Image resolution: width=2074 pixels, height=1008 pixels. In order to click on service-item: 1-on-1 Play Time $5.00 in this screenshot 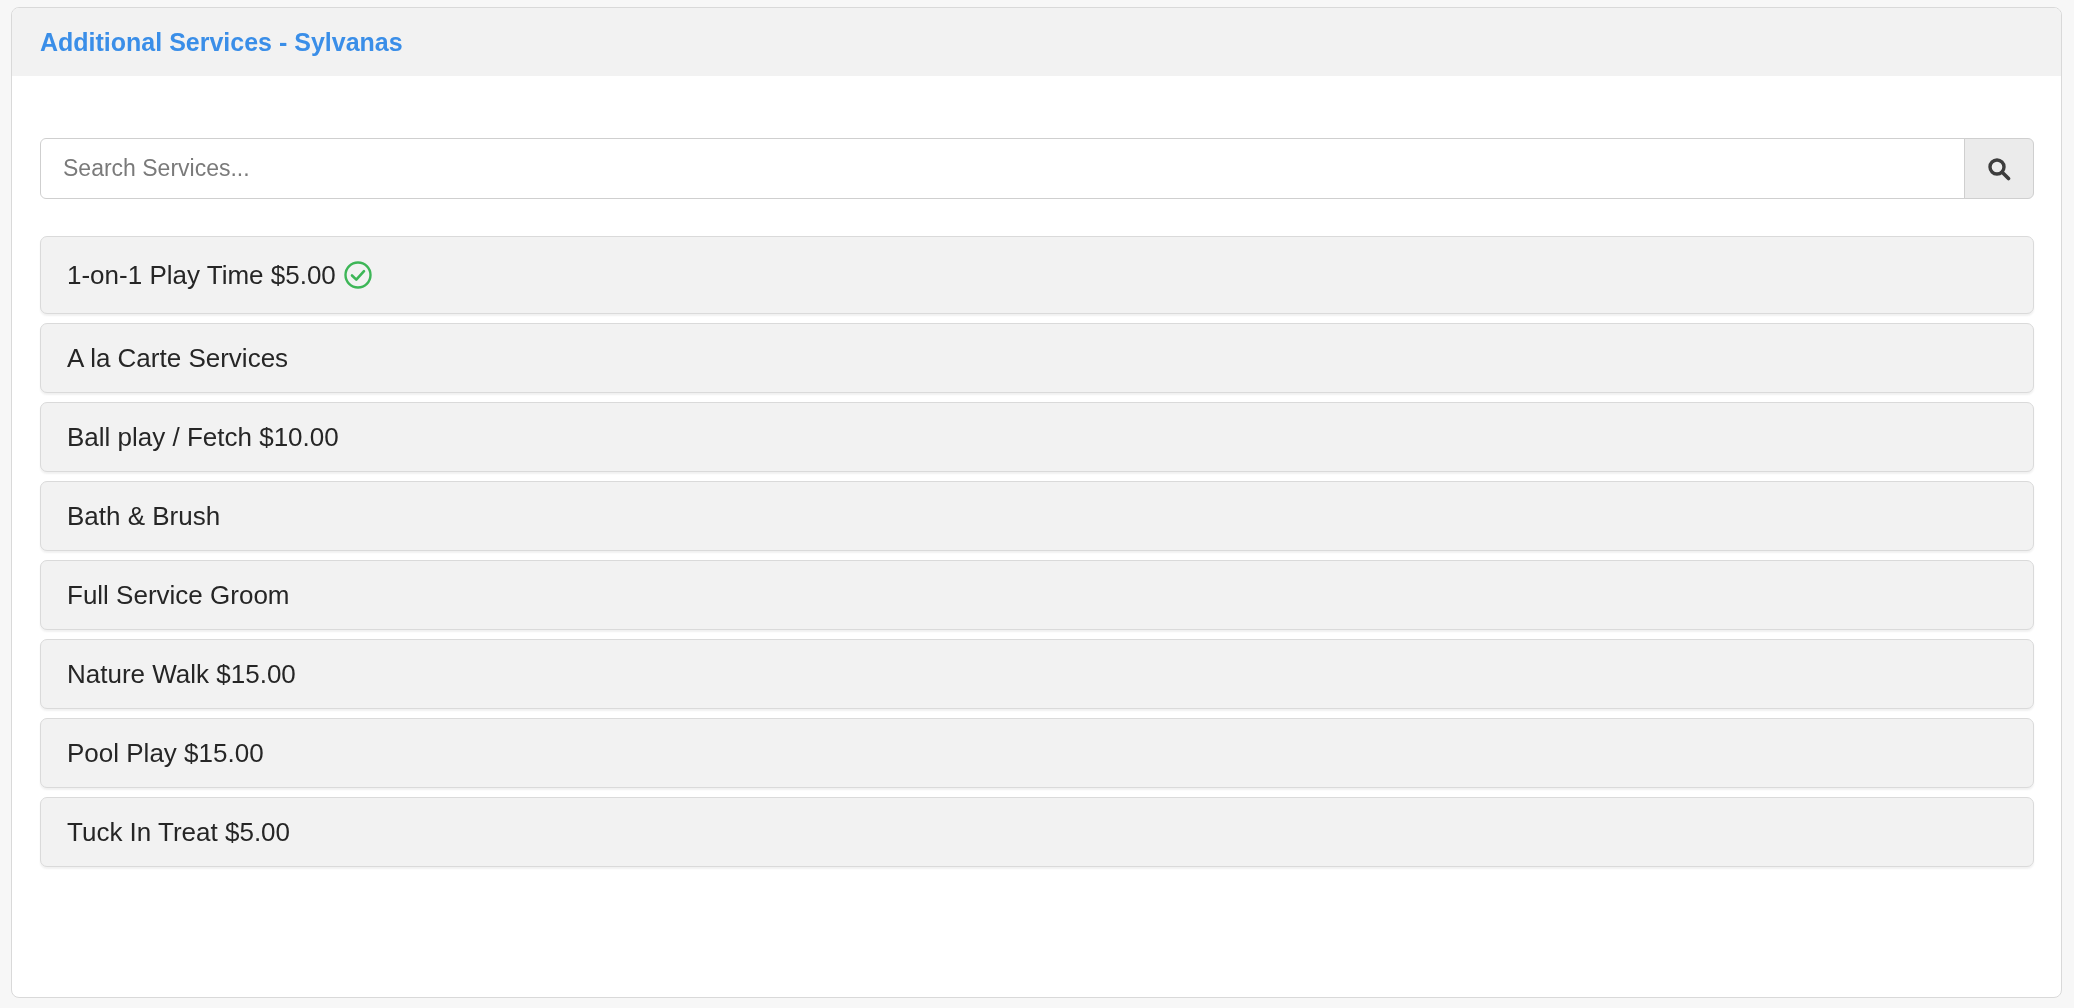, I will do `click(1037, 275)`.